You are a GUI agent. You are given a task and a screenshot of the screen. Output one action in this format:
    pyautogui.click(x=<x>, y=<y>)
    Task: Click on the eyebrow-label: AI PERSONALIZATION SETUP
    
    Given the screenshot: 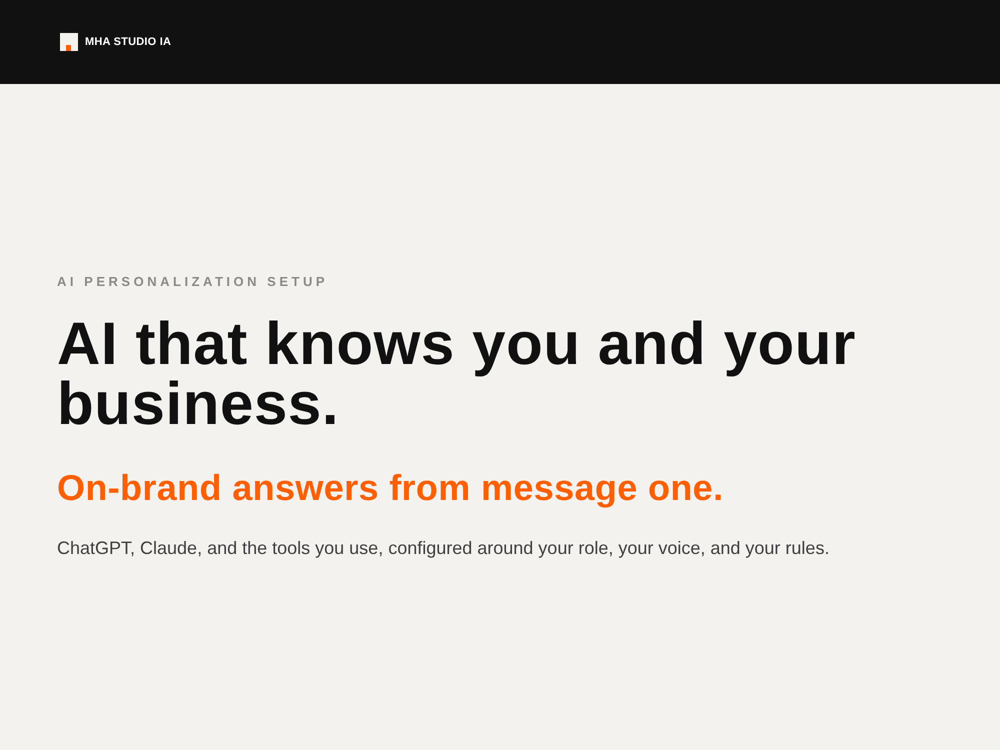 What is the action you would take?
    pyautogui.click(x=192, y=281)
    